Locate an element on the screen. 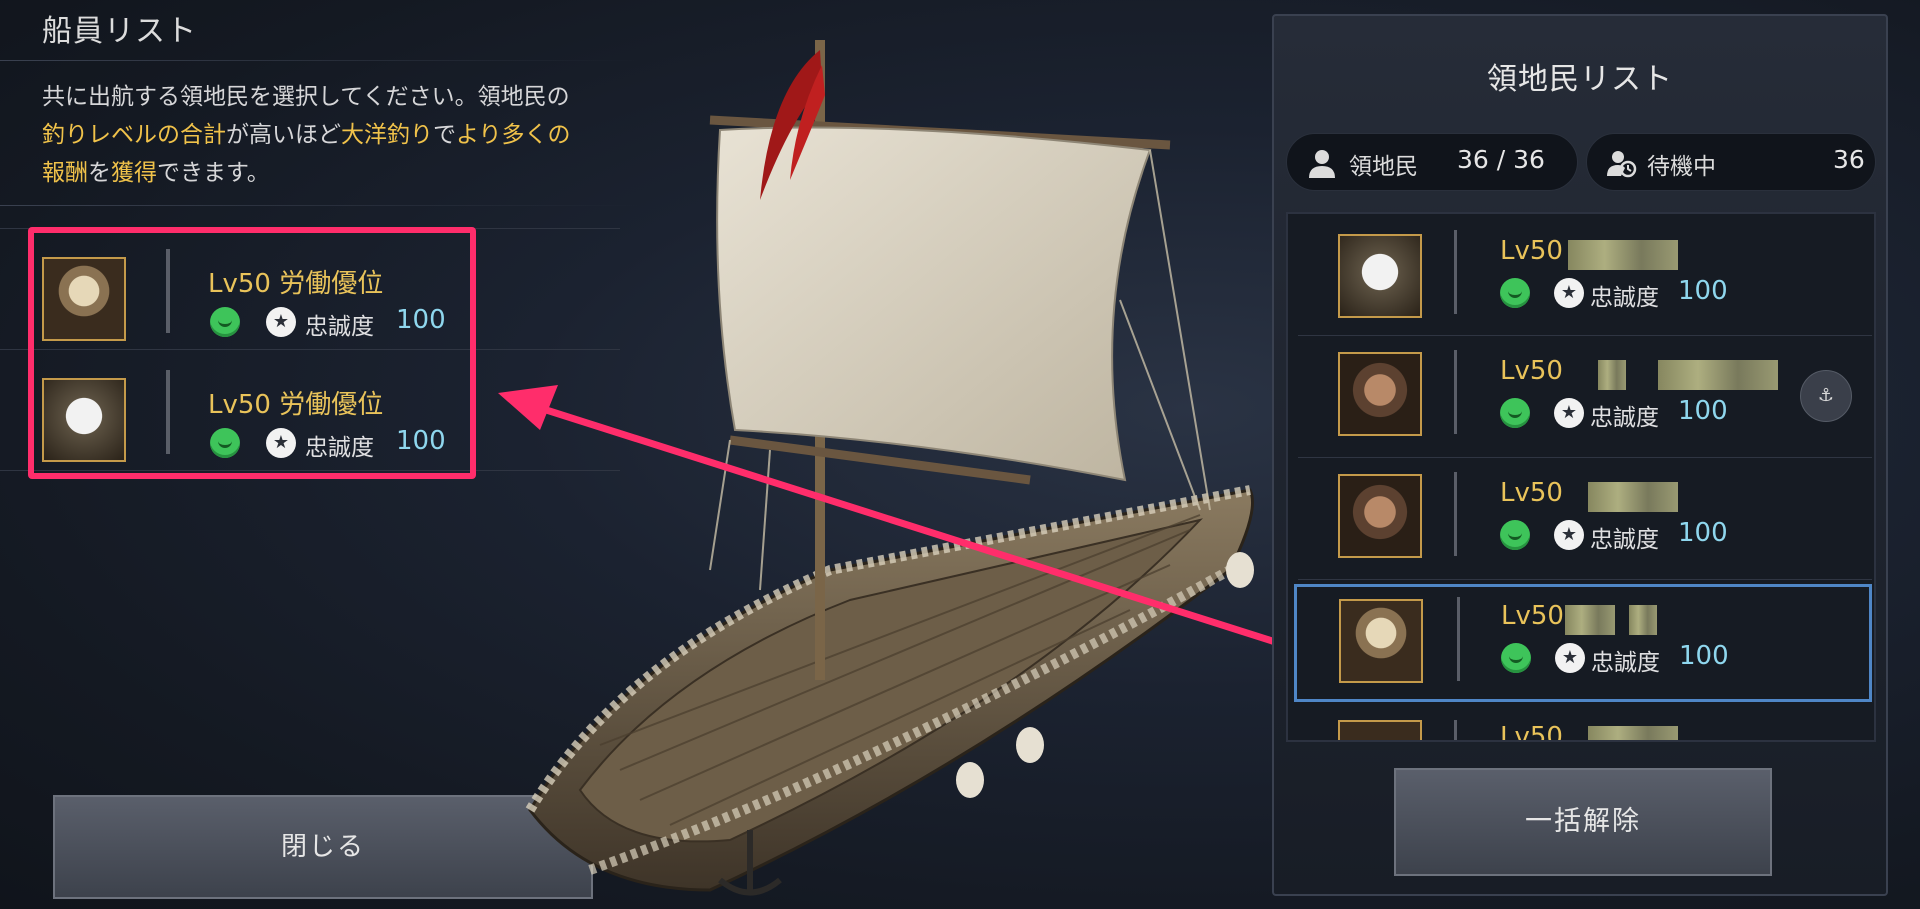 Image resolution: width=1920 pixels, height=909 pixels. bulk-release-button: 一括解除 is located at coordinates (1583, 822).